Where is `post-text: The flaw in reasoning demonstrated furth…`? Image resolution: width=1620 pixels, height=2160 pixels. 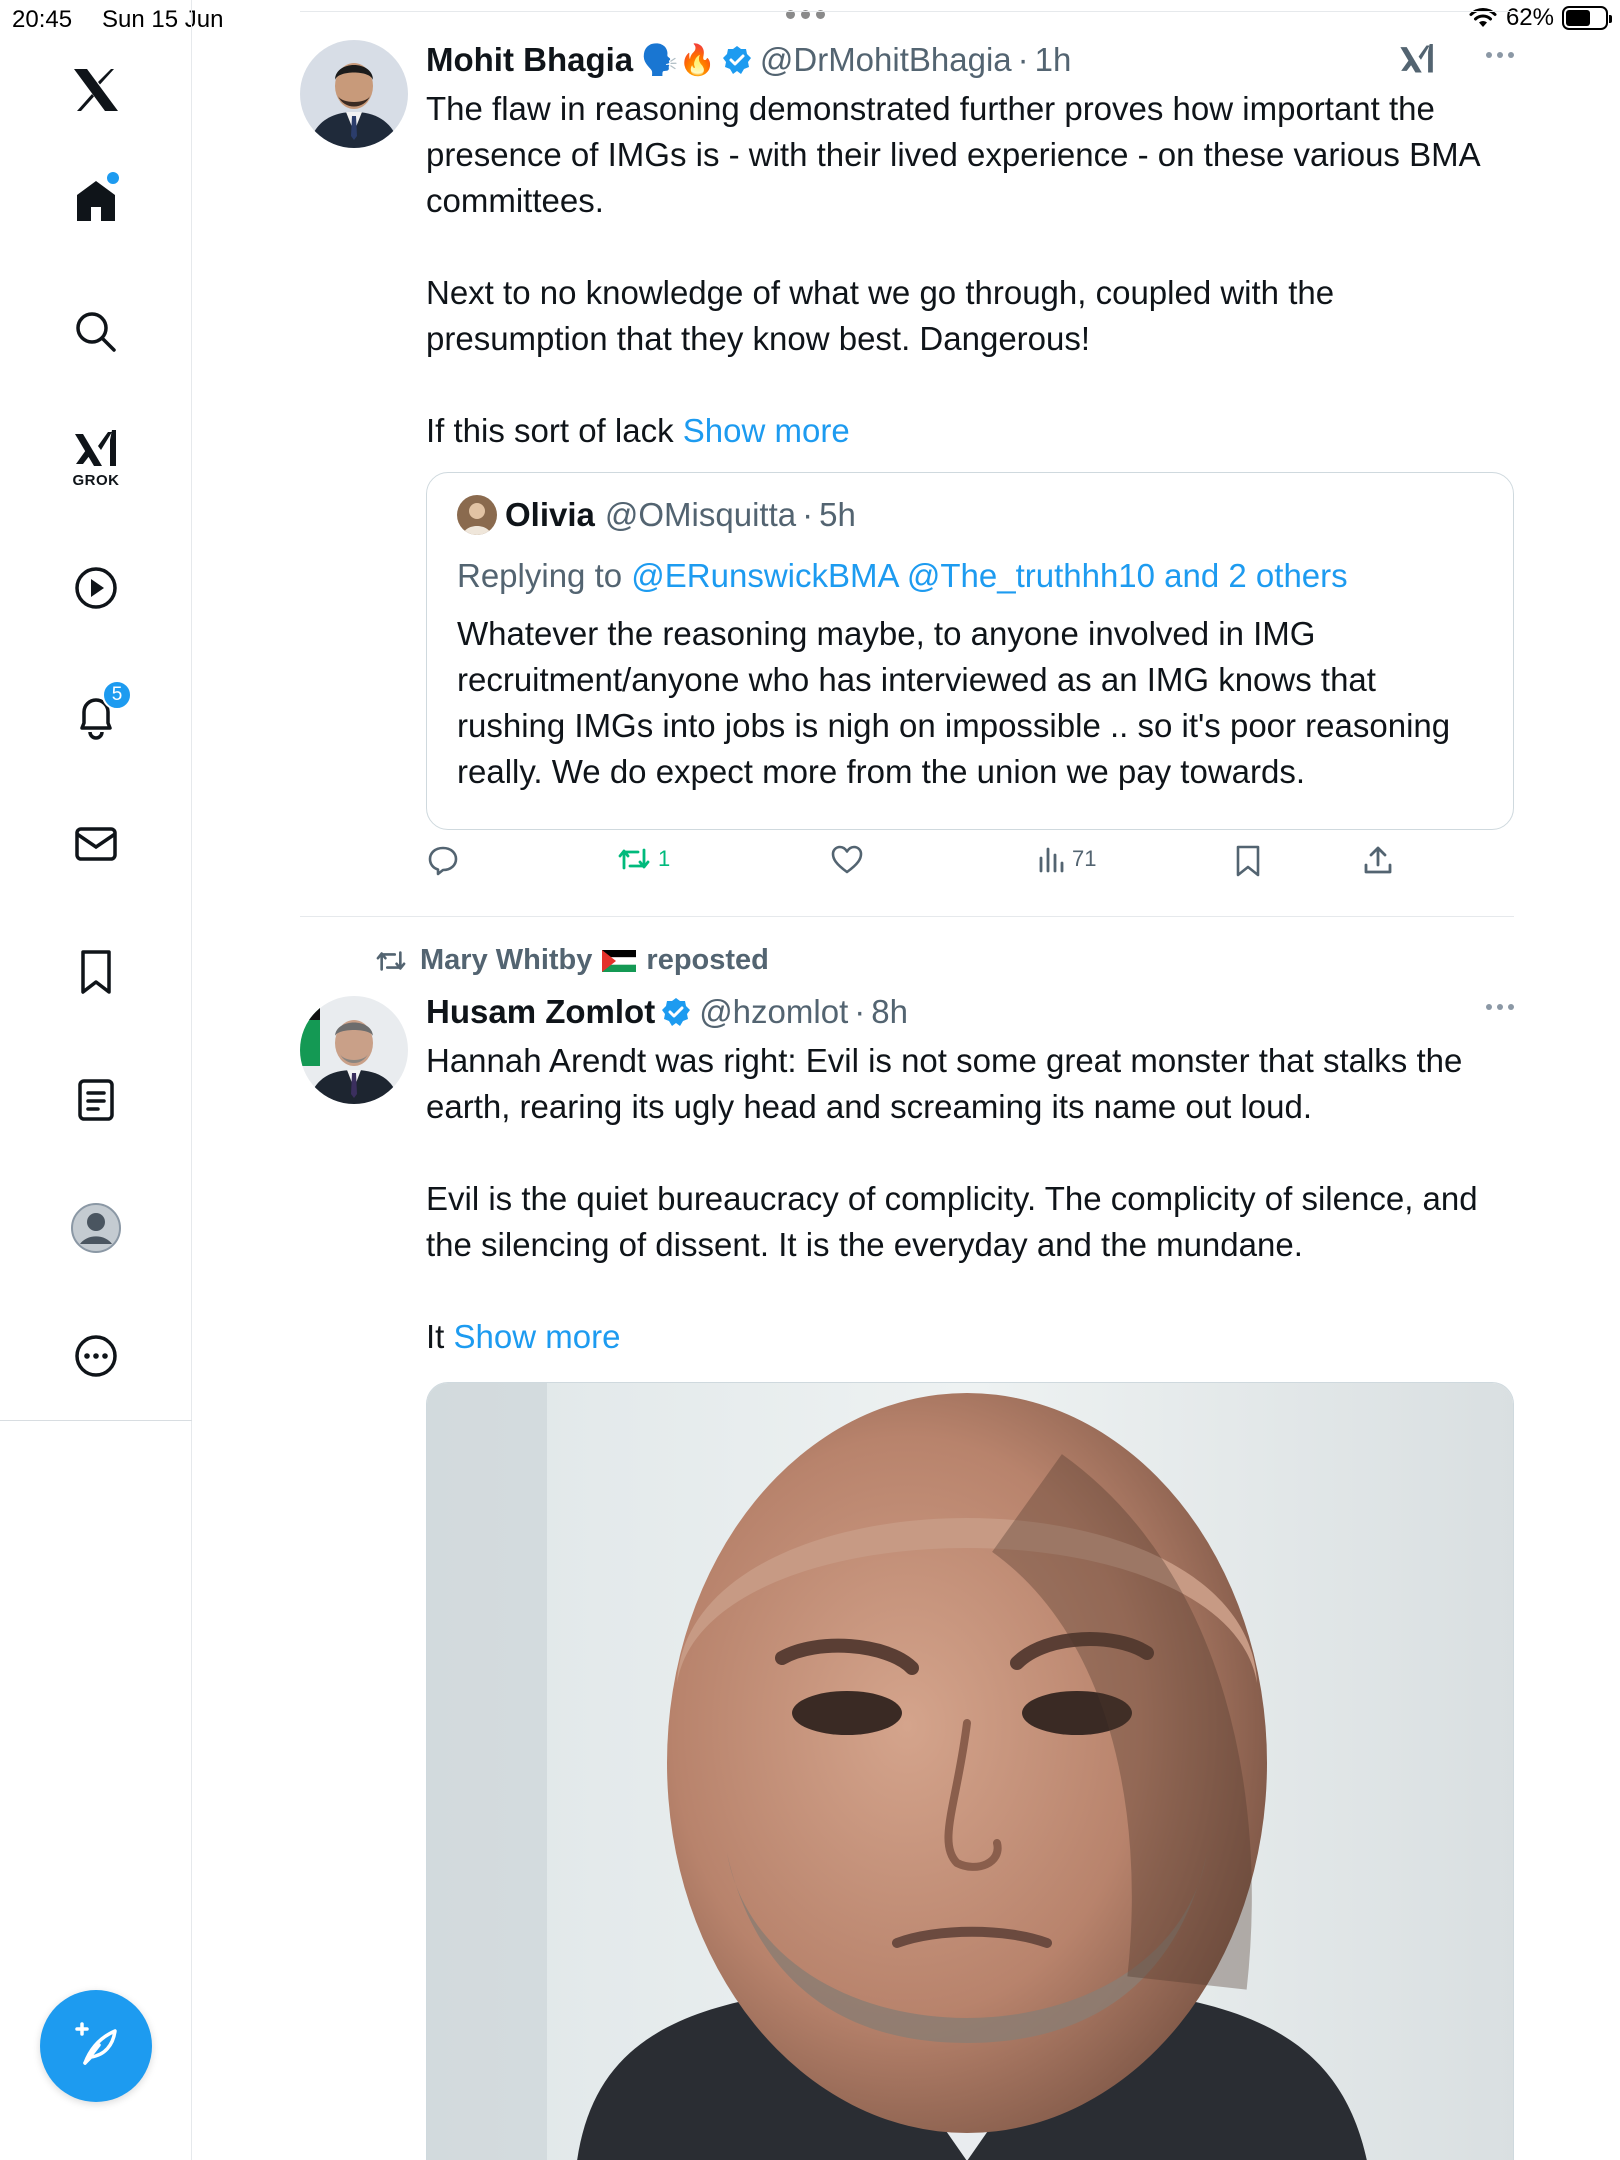
post-text: The flaw in reasoning demonstrated furth… is located at coordinates (970, 270).